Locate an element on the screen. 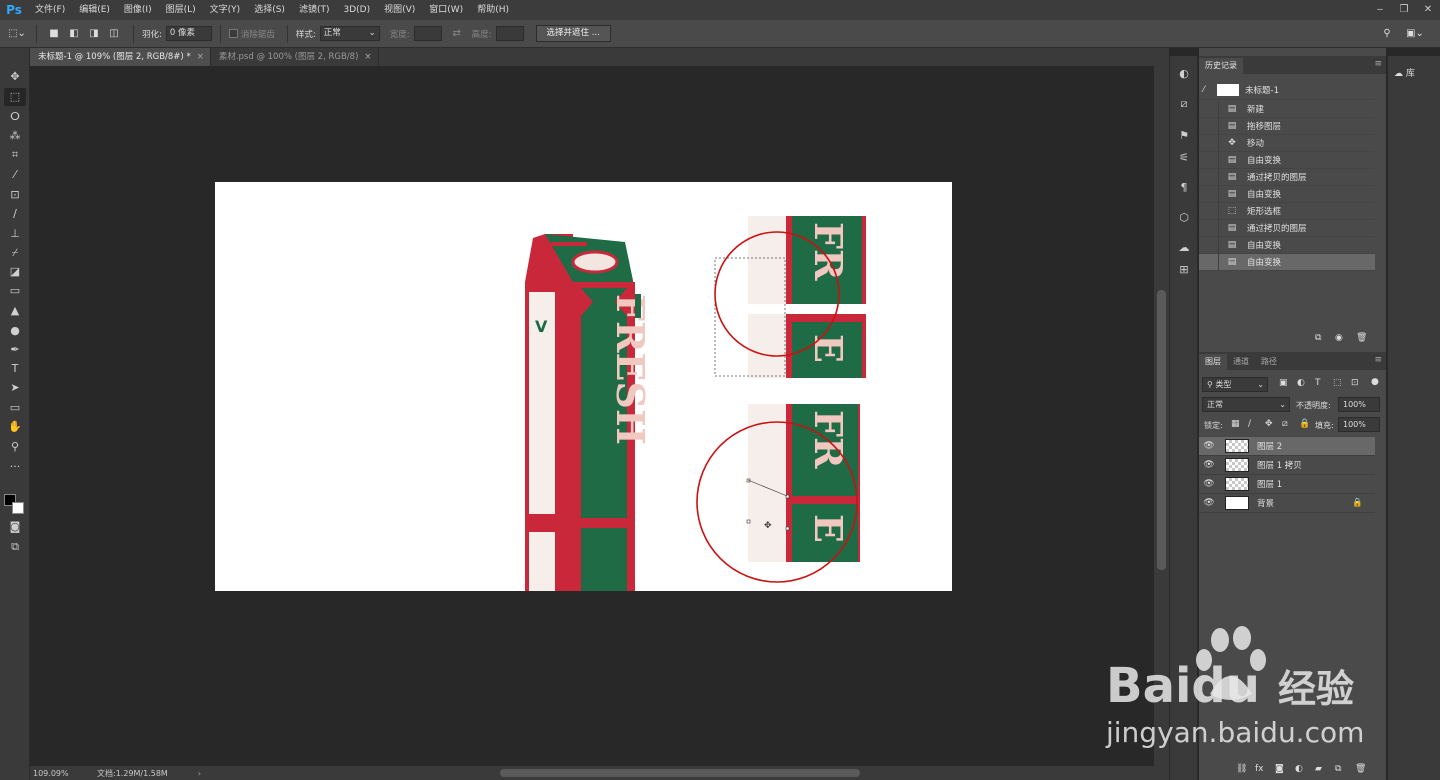  horizontal-scroll-thumb is located at coordinates (680, 773).